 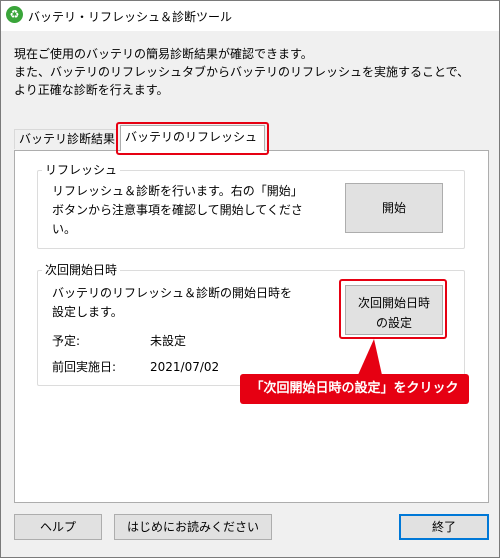 What do you see at coordinates (14, 14) in the screenshot?
I see `battery-tool-icon: ♻` at bounding box center [14, 14].